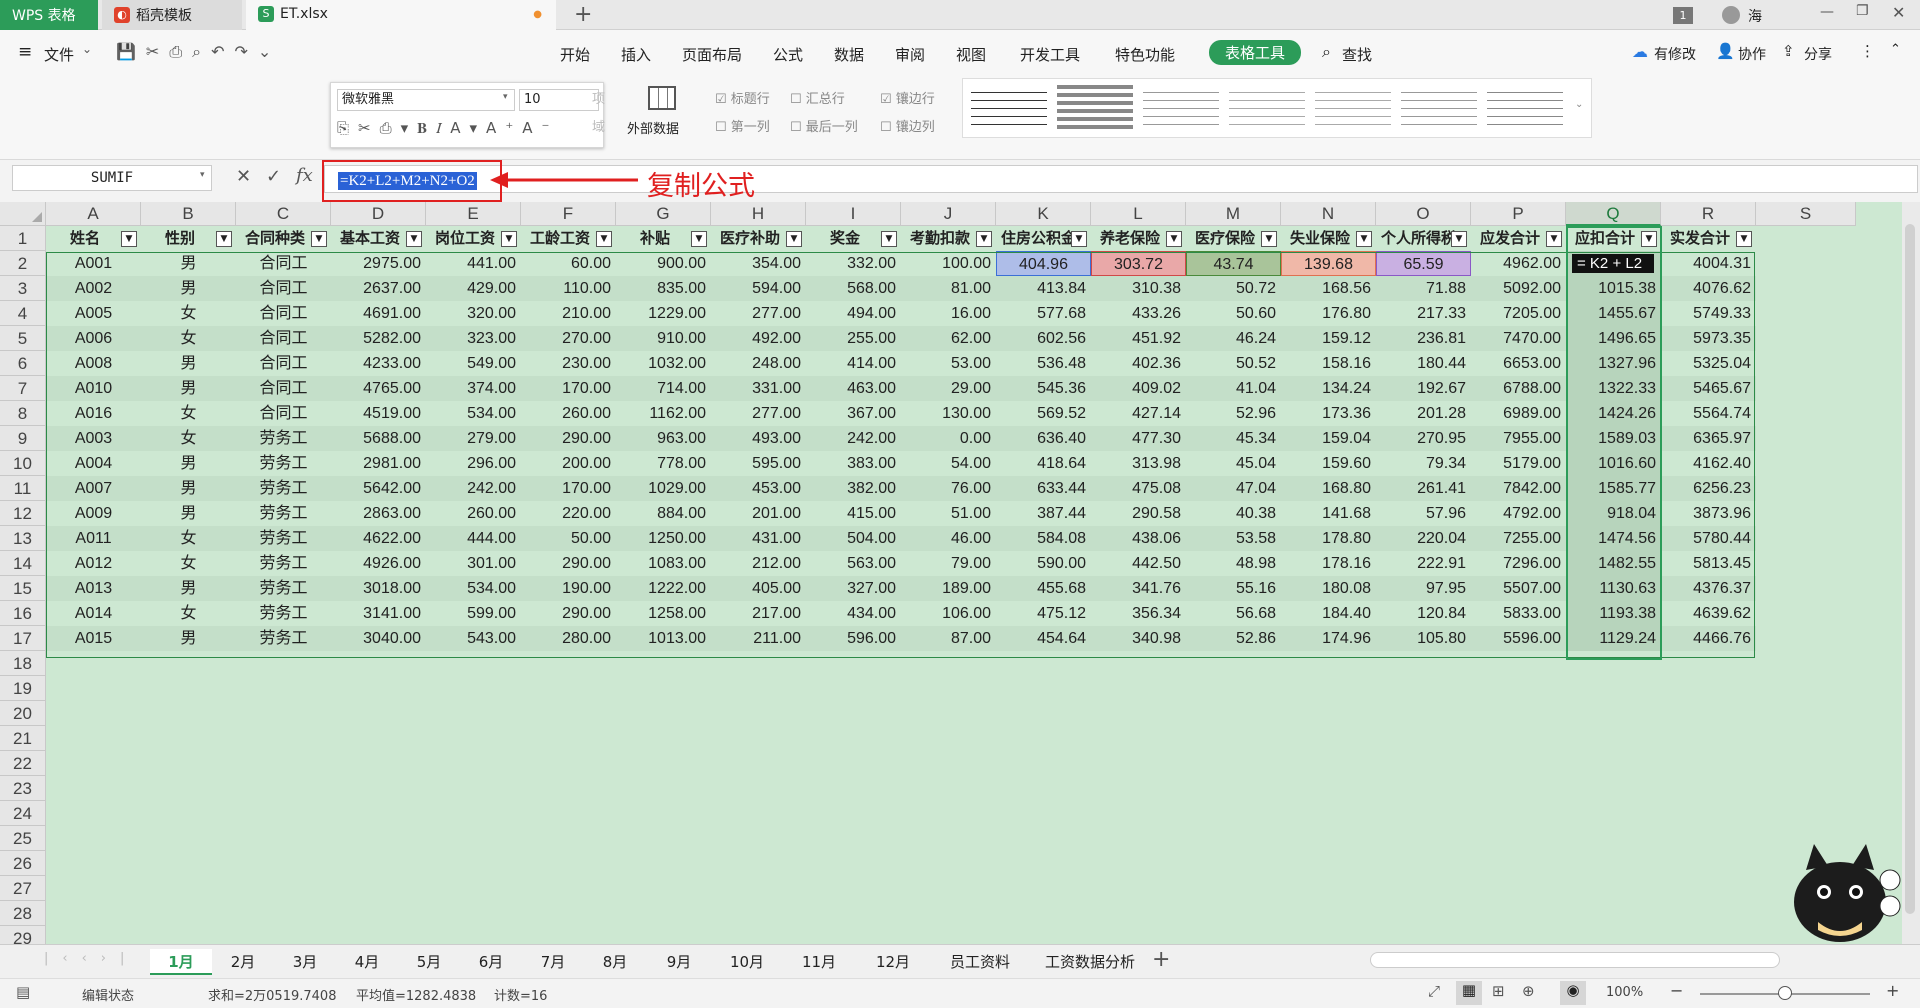  What do you see at coordinates (1233, 513) in the screenshot?
I see `data-cell: 40.38` at bounding box center [1233, 513].